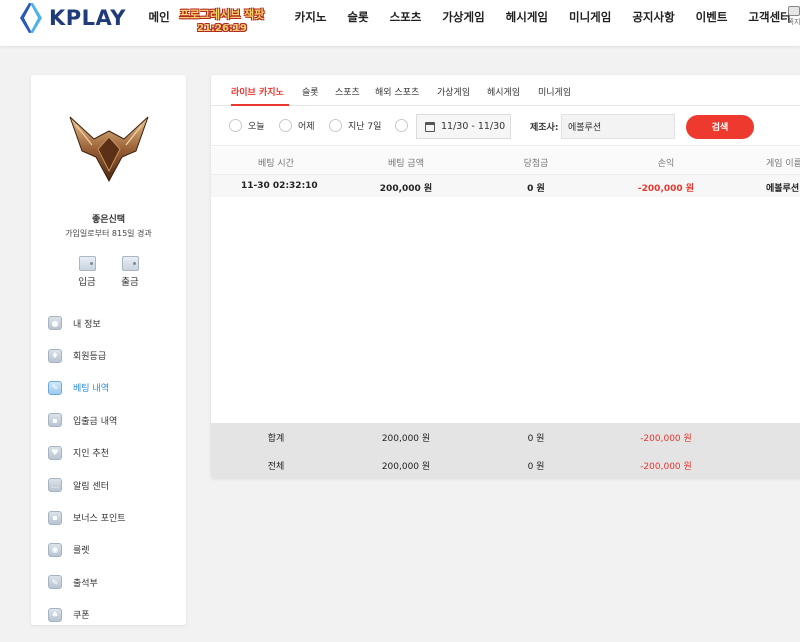  What do you see at coordinates (113, 582) in the screenshot?
I see `sidebar-item-attendance: ✎ 출석부` at bounding box center [113, 582].